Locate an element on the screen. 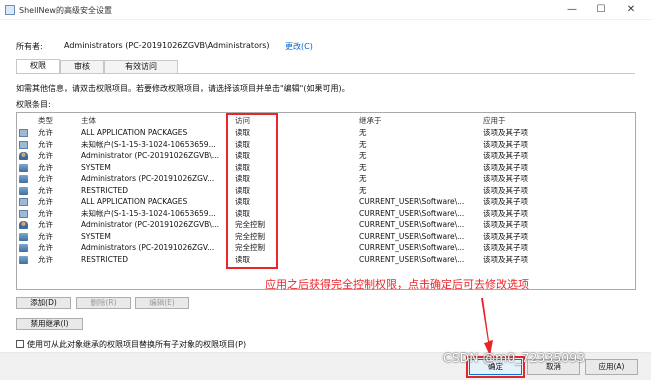 Image resolution: width=651 pixels, height=380 pixels. header-applies-to: 应用于 is located at coordinates (494, 121).